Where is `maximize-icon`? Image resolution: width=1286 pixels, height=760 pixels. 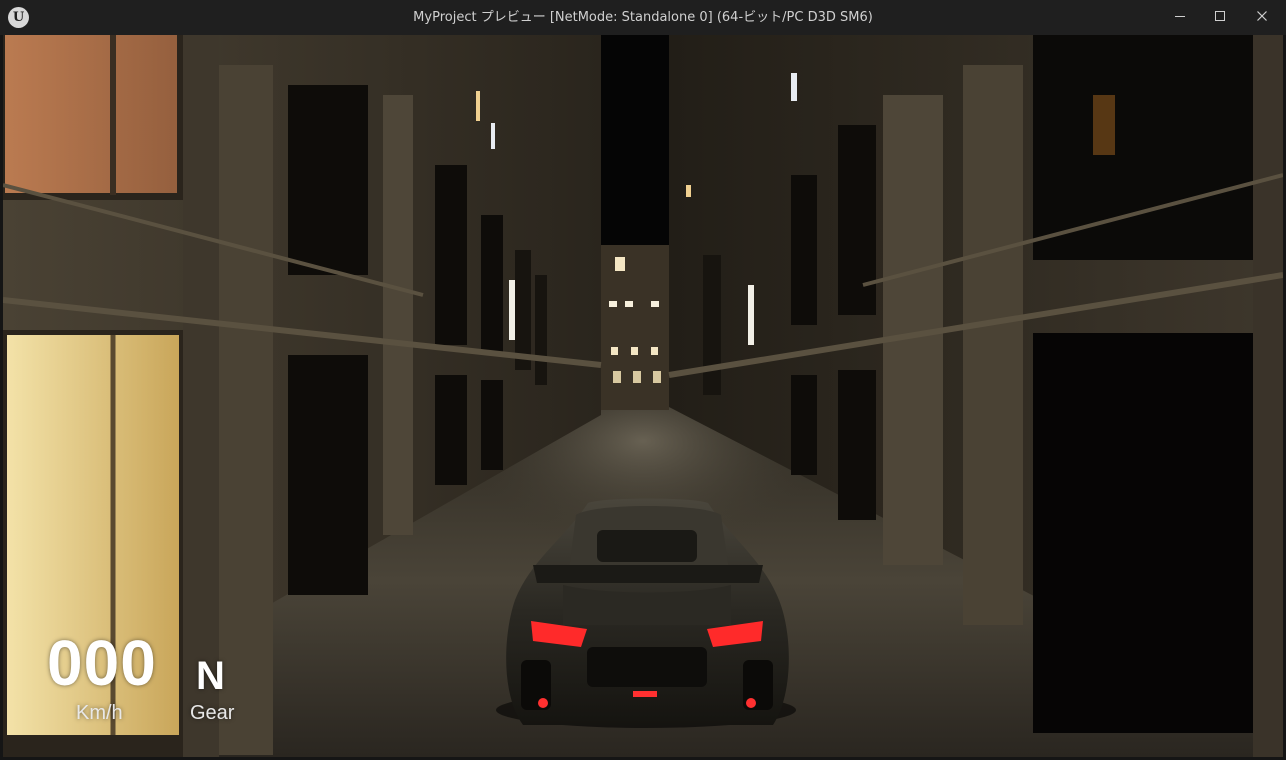 maximize-icon is located at coordinates (1220, 16).